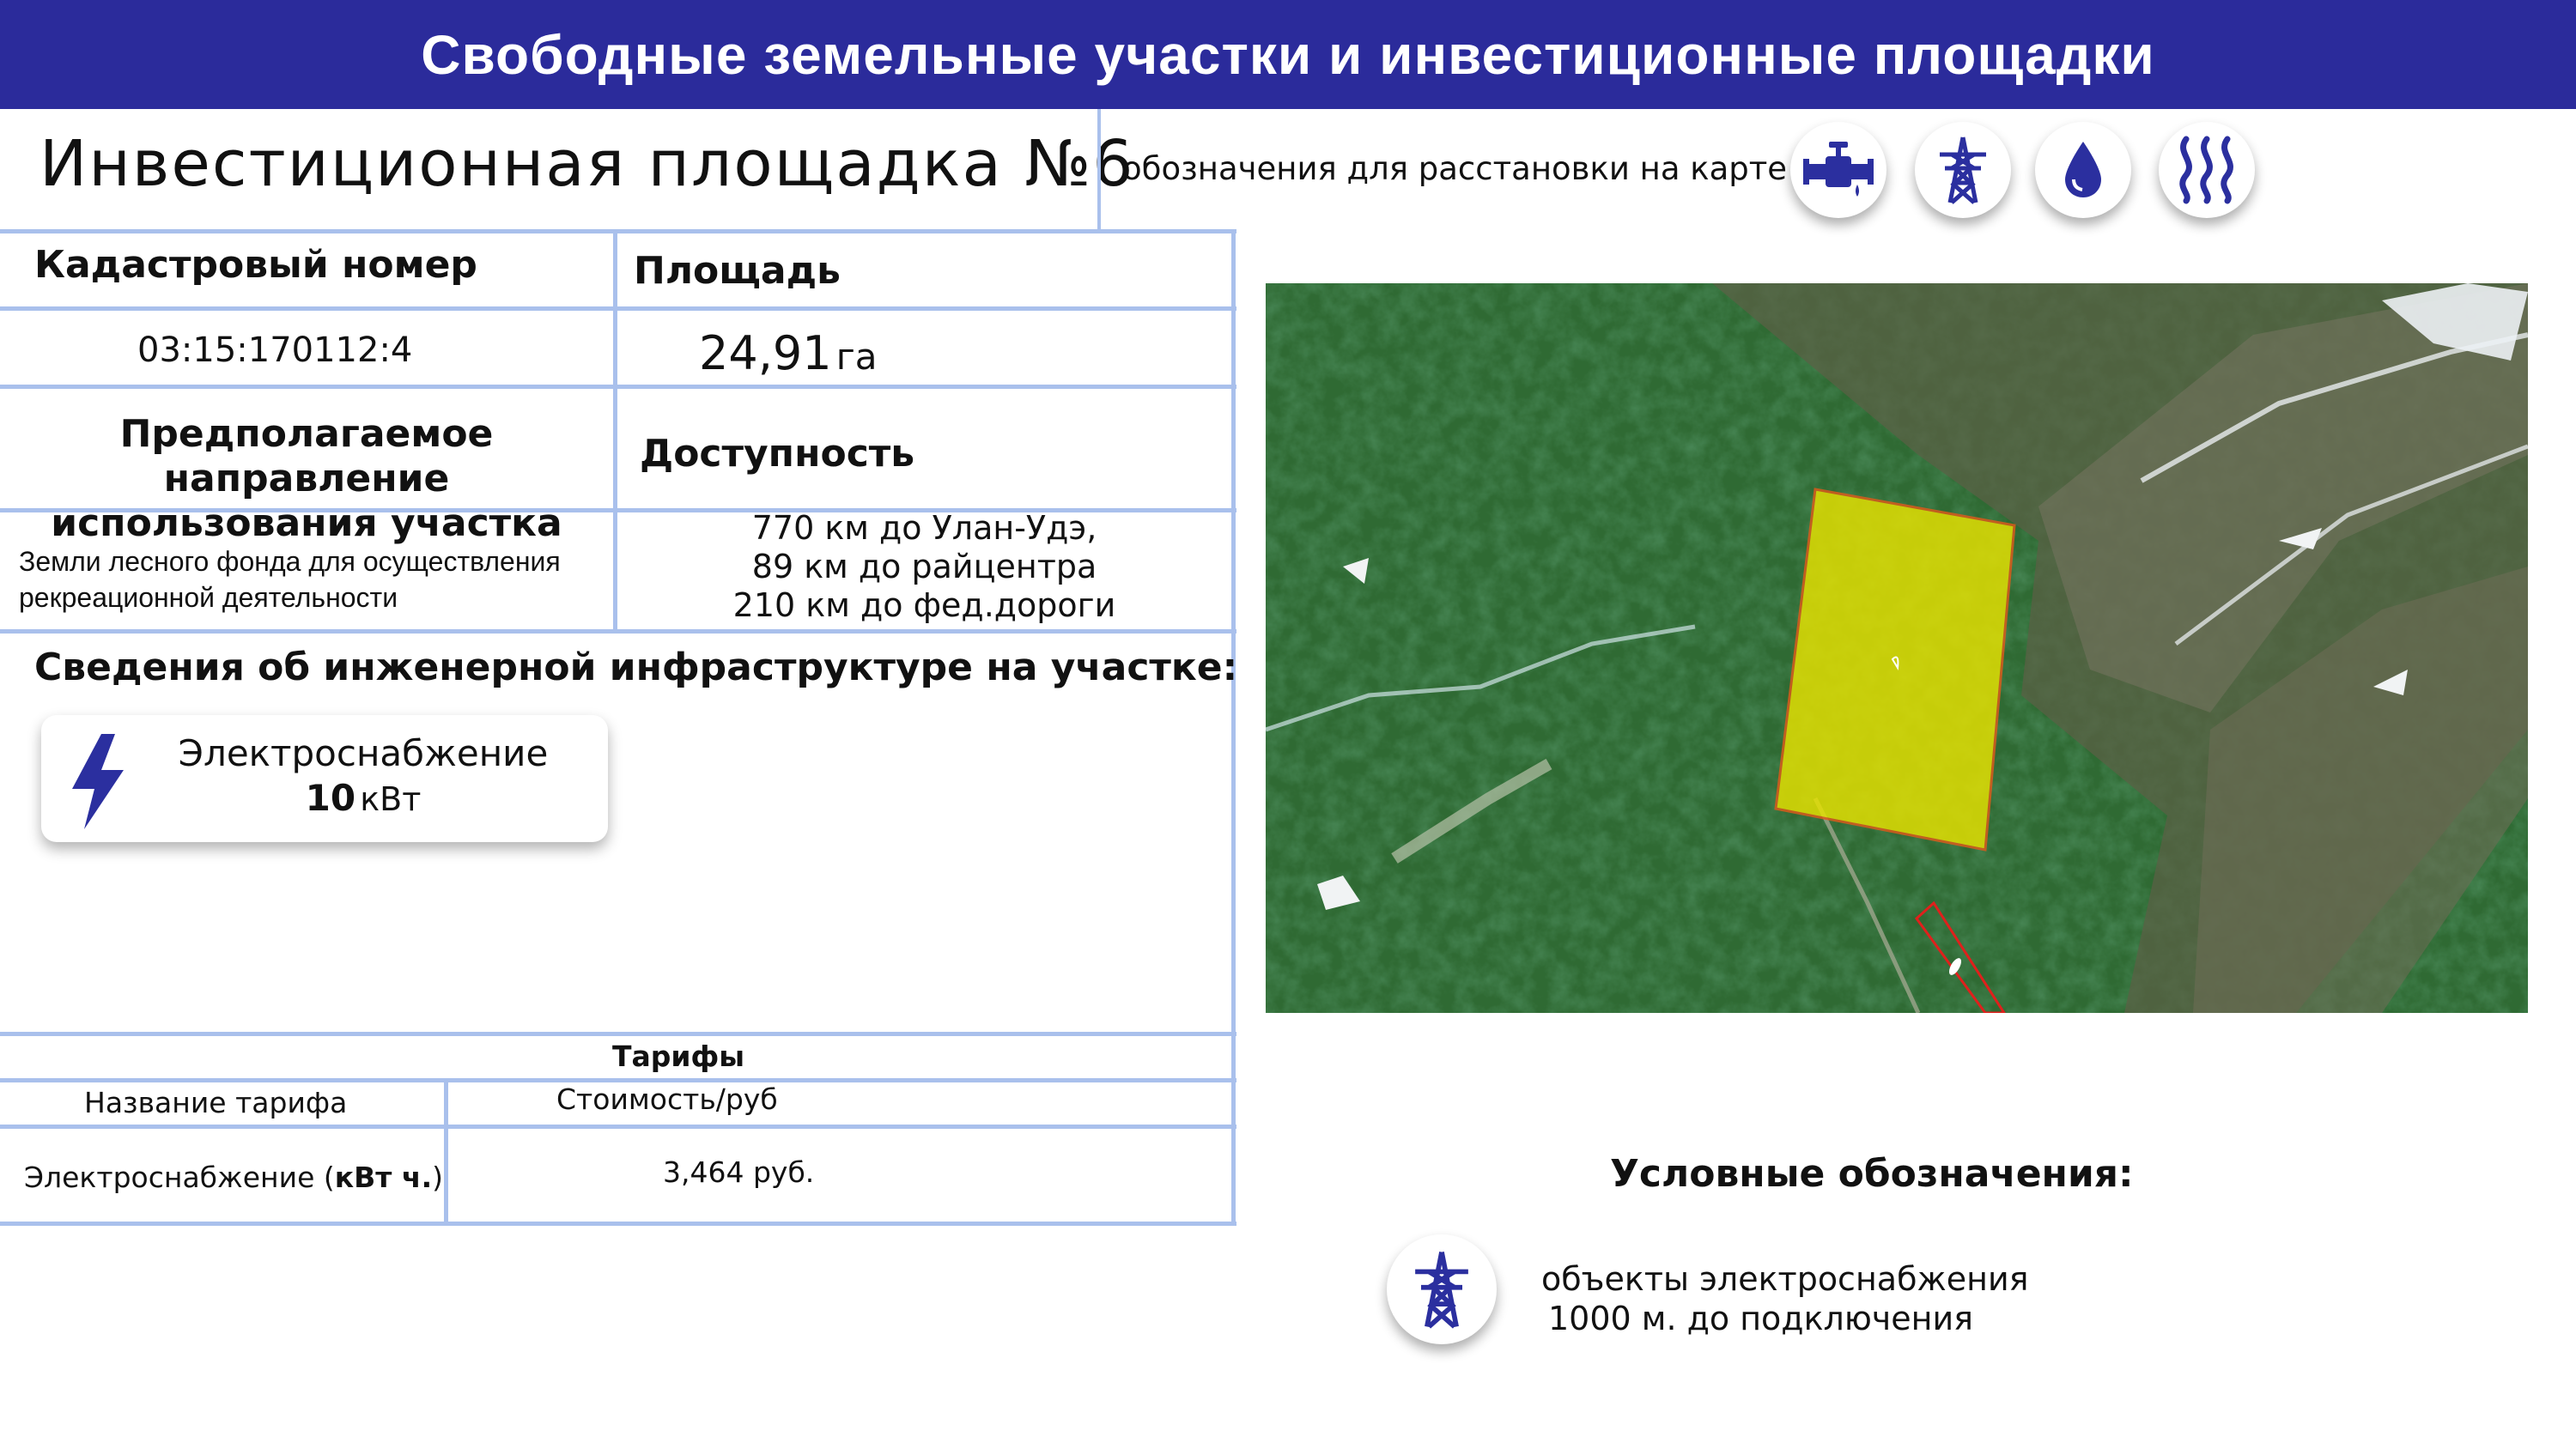  I want to click on power-unit: кВт, so click(391, 799).